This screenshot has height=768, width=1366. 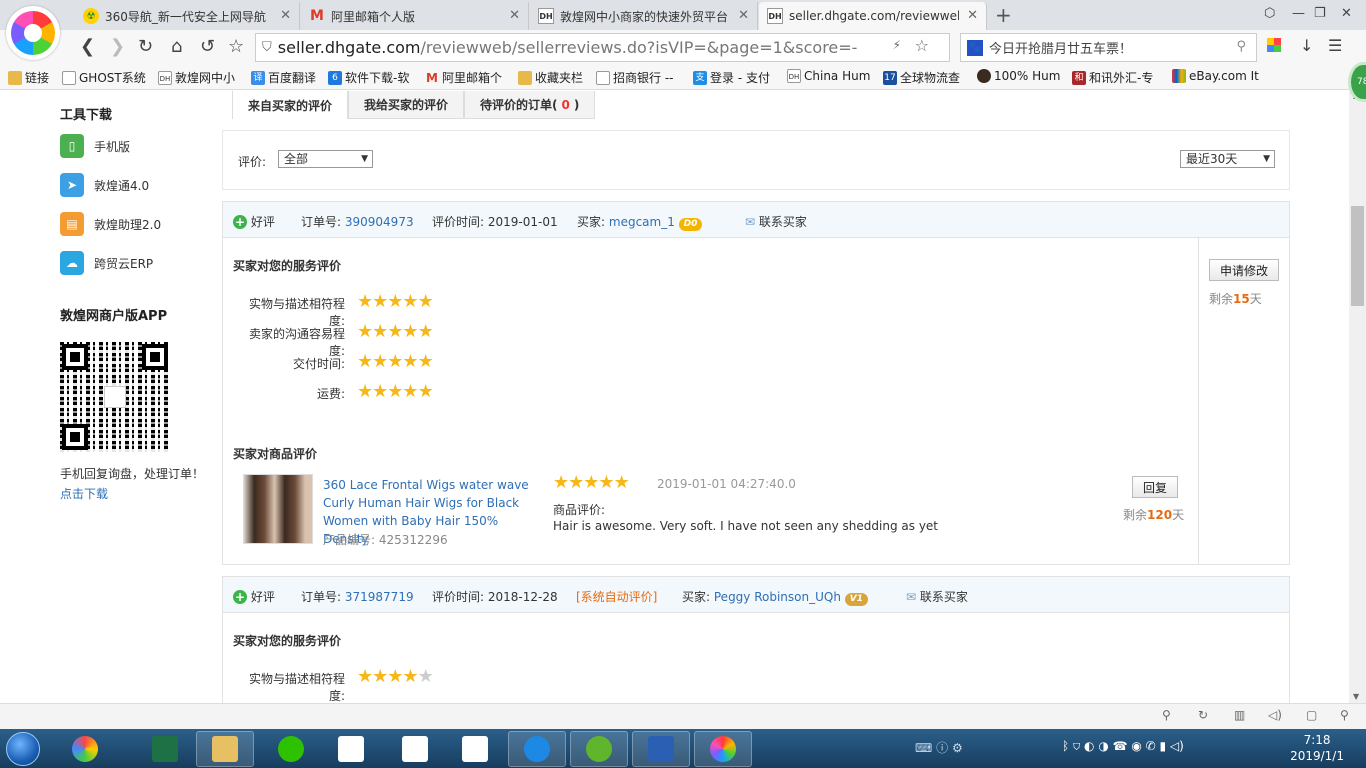 I want to click on taskbar-app-browser, so click(x=723, y=749).